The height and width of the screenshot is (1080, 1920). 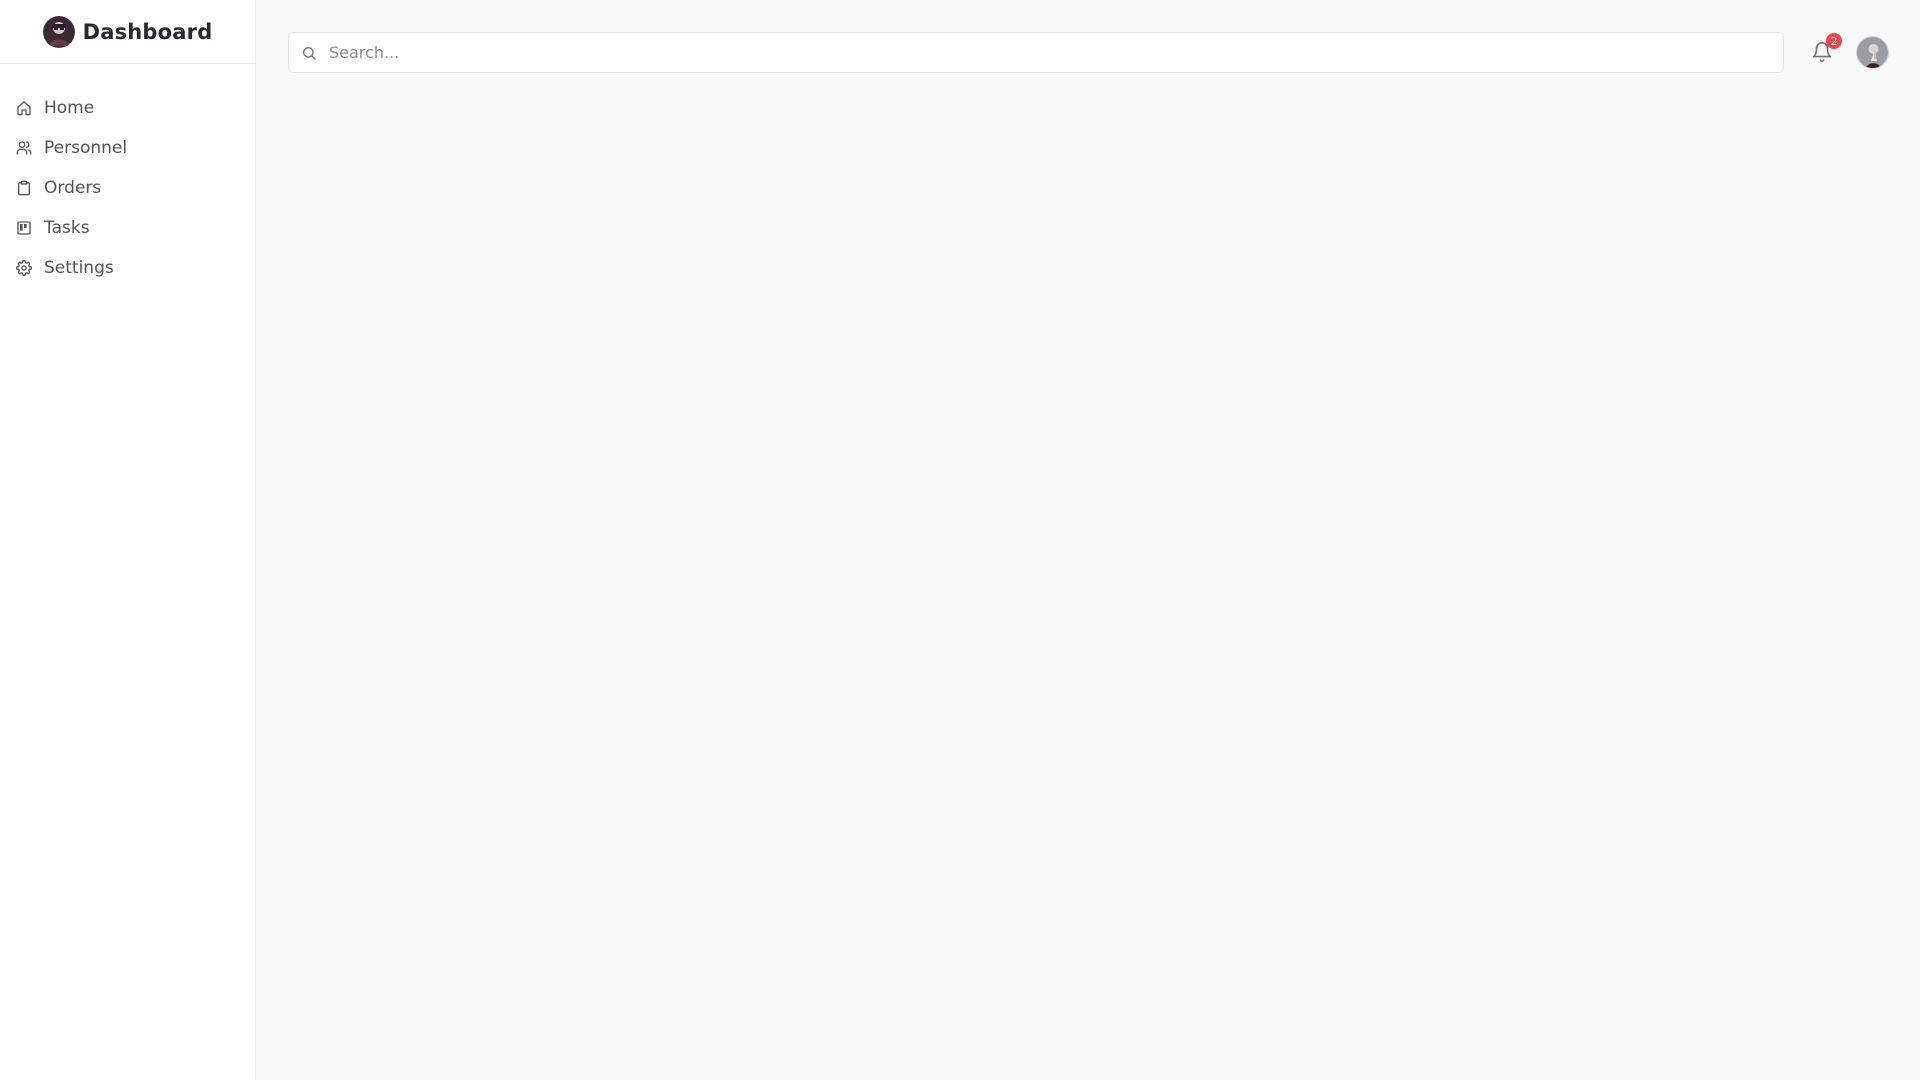 What do you see at coordinates (24, 228) in the screenshot?
I see `kanban-icon` at bounding box center [24, 228].